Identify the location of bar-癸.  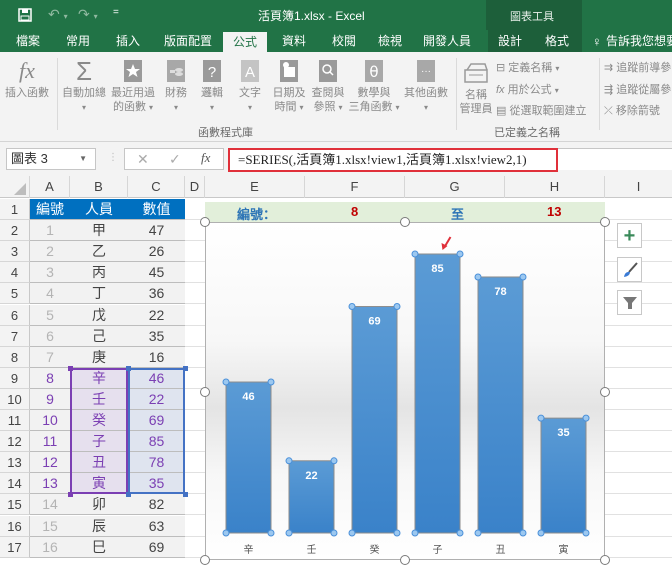
(374, 420).